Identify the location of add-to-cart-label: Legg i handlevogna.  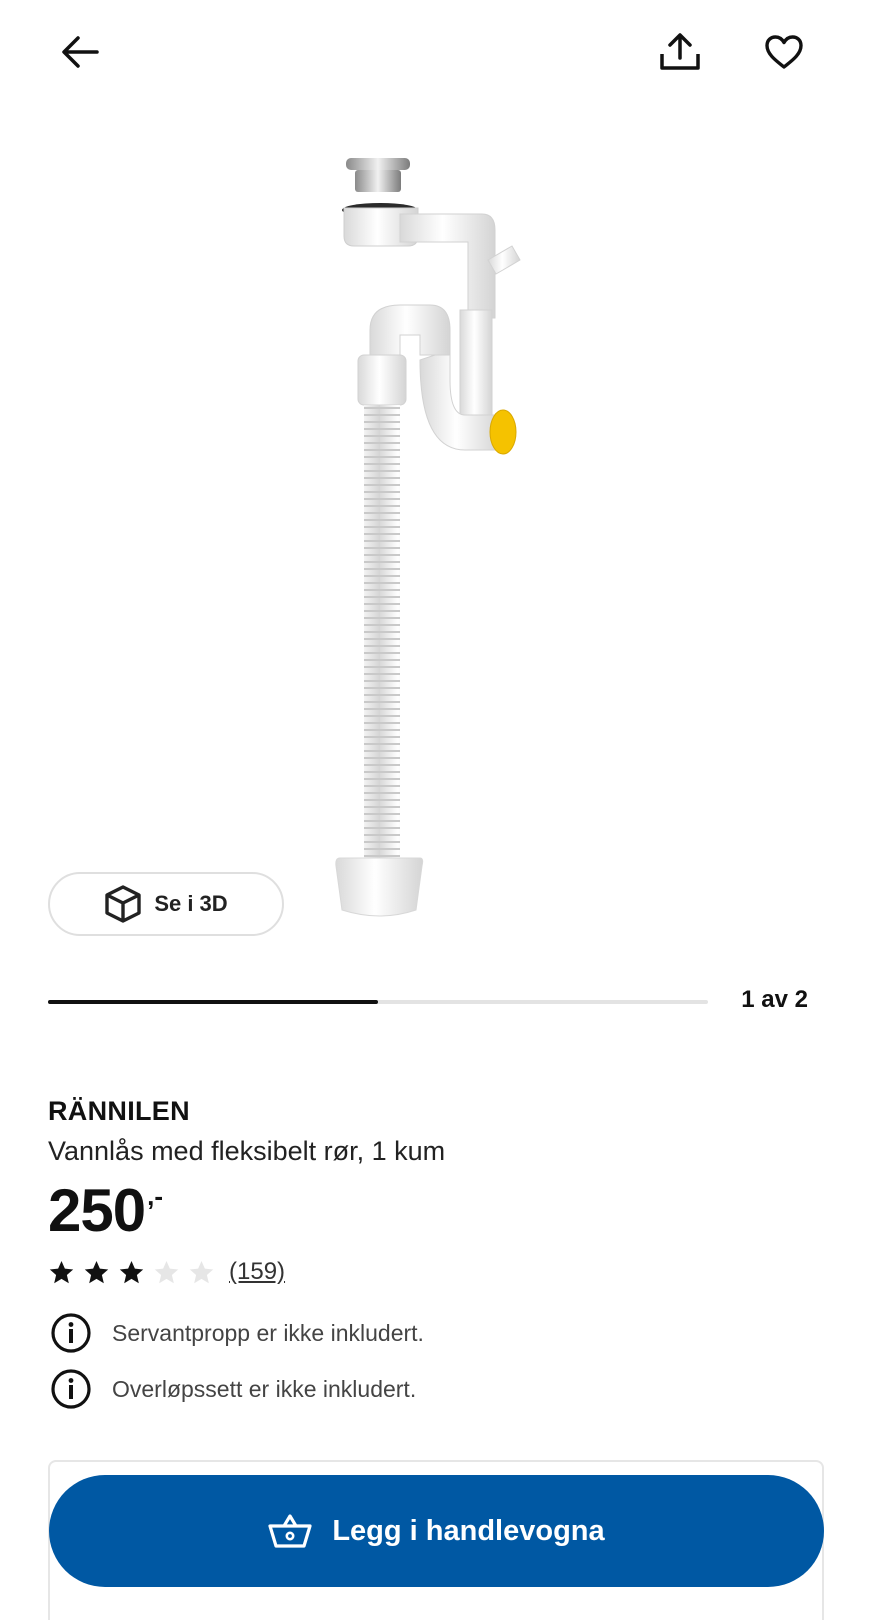
(468, 1530).